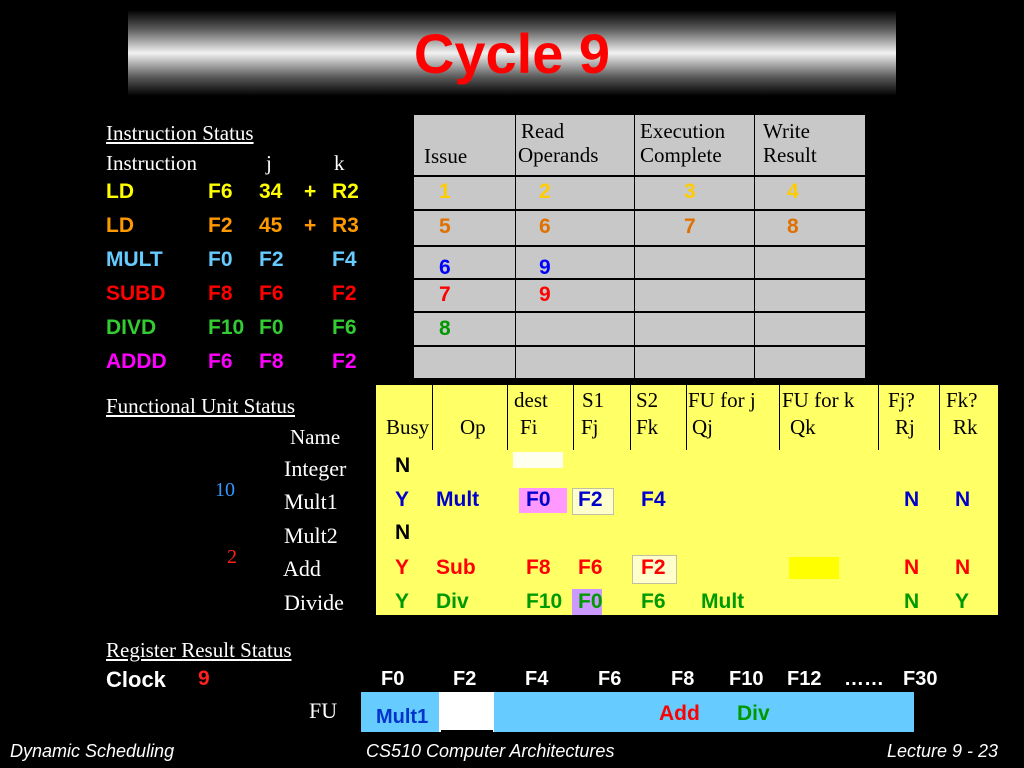 This screenshot has width=1024, height=768. Describe the element at coordinates (271, 361) in the screenshot. I see `instr-j: F8` at that location.